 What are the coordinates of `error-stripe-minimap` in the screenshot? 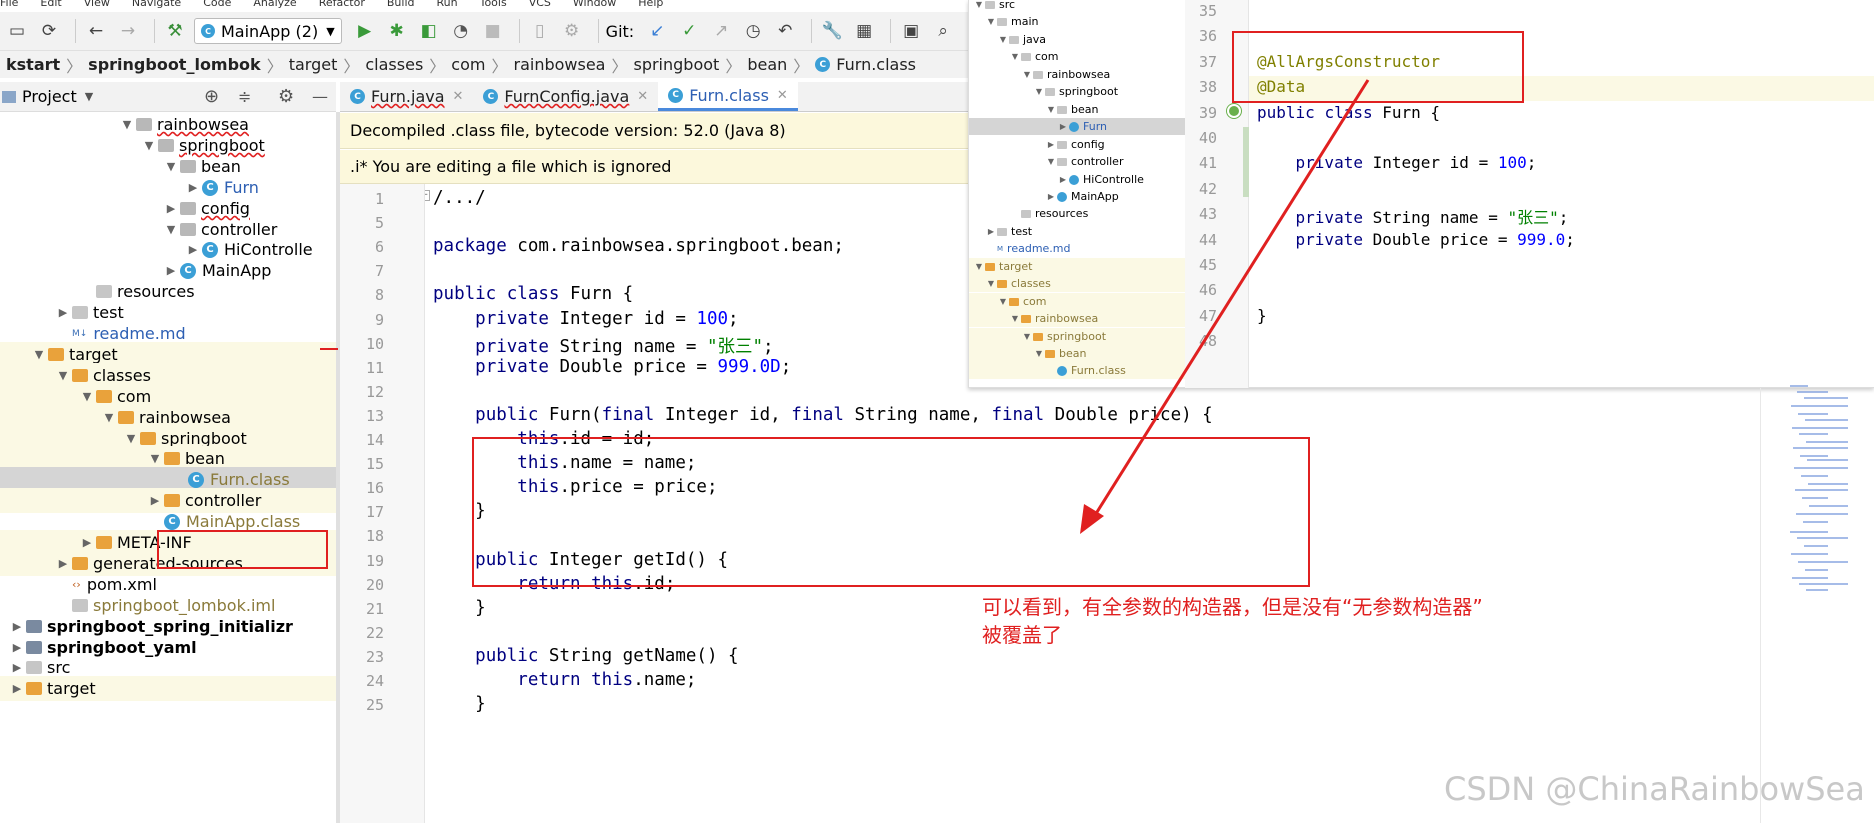 It's located at (1820, 490).